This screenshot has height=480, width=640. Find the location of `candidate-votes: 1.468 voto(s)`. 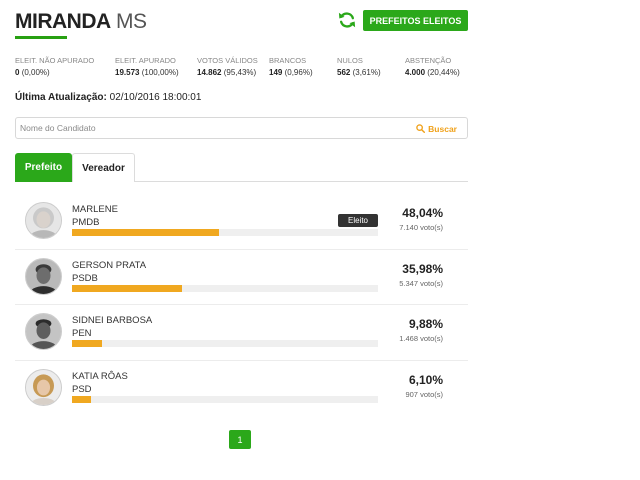

candidate-votes: 1.468 voto(s) is located at coordinates (421, 338).